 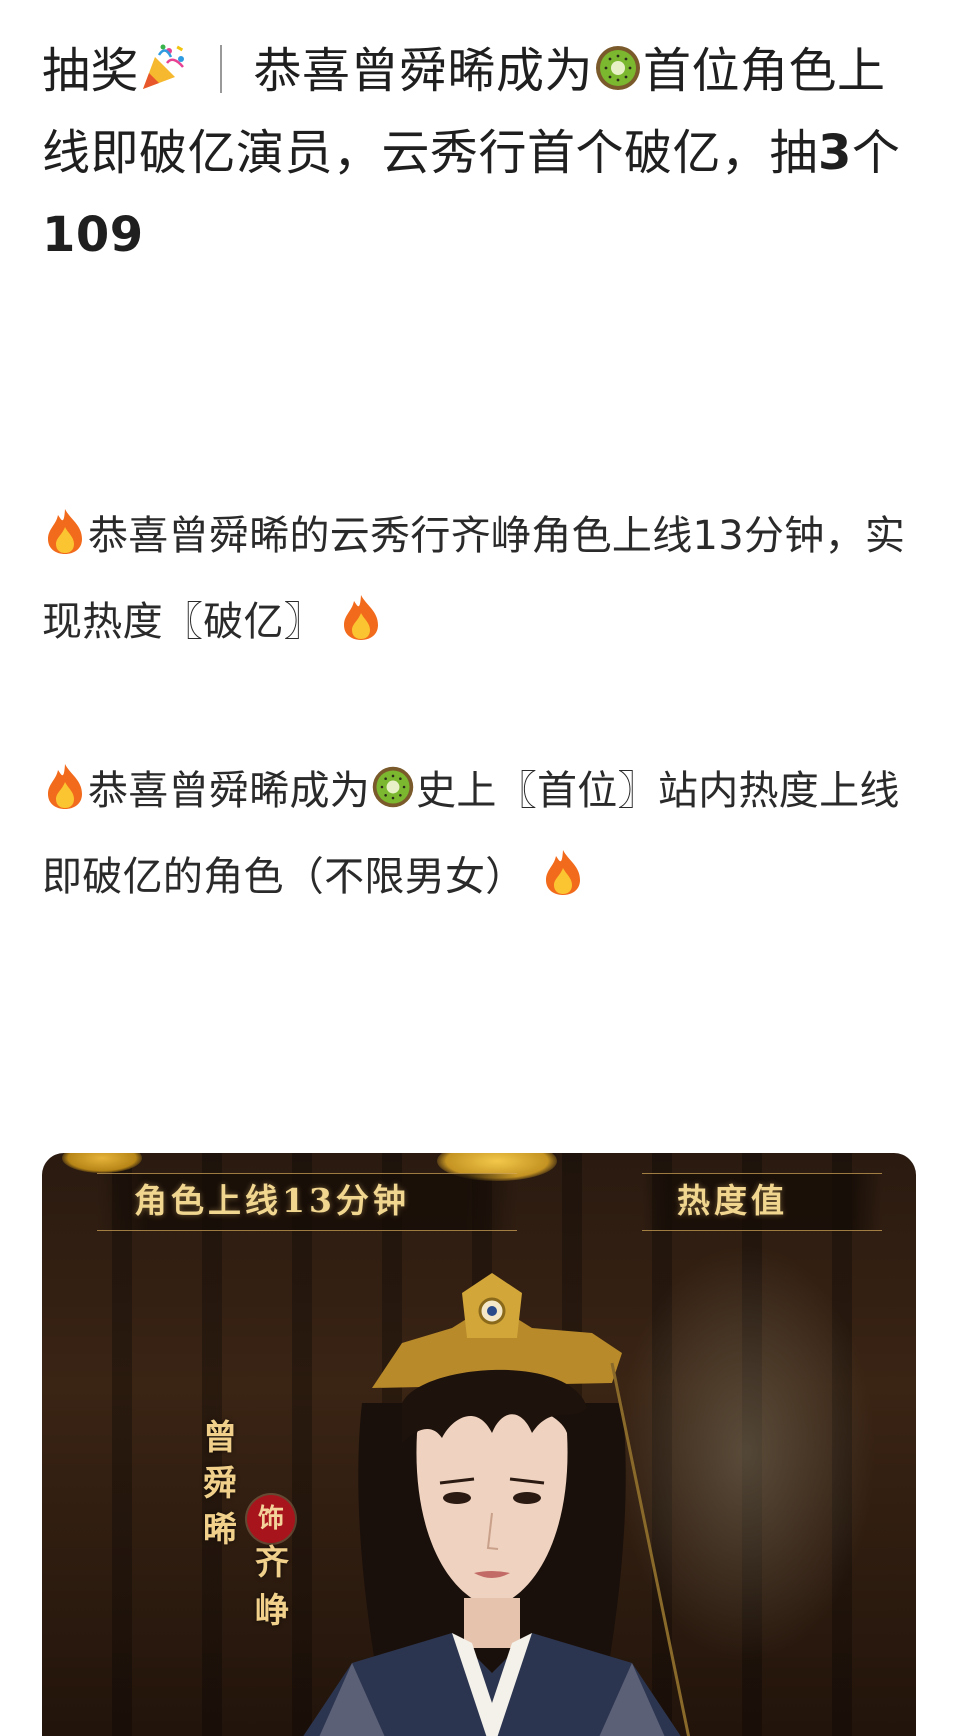 What do you see at coordinates (482, 153) in the screenshot?
I see `post-title: 抽奖 ｜恭喜曾舜晞成为 首位角色上线即破亿演员，云秀行首个破亿，抽3个109` at bounding box center [482, 153].